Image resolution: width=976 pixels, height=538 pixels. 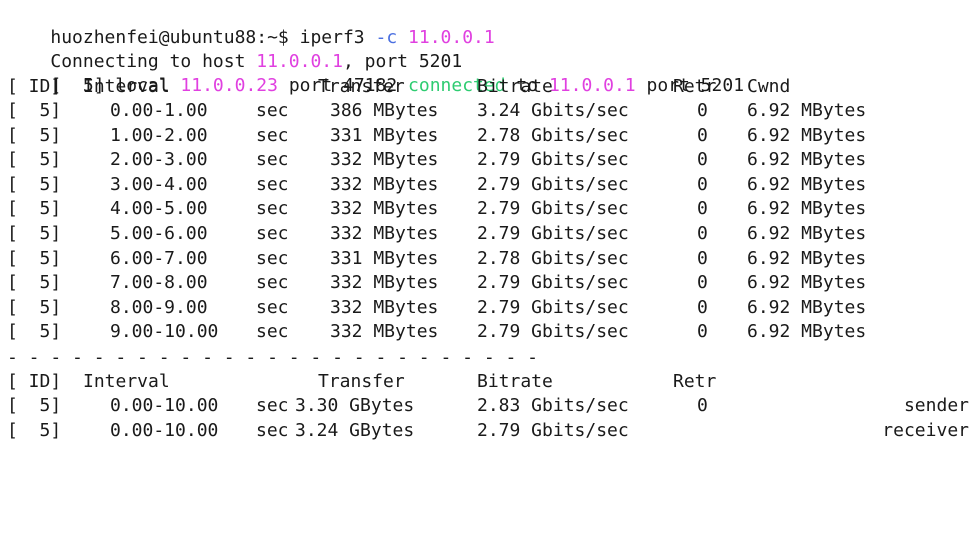 What do you see at coordinates (515, 86) in the screenshot?
I see `header-bitrate: Bitrate` at bounding box center [515, 86].